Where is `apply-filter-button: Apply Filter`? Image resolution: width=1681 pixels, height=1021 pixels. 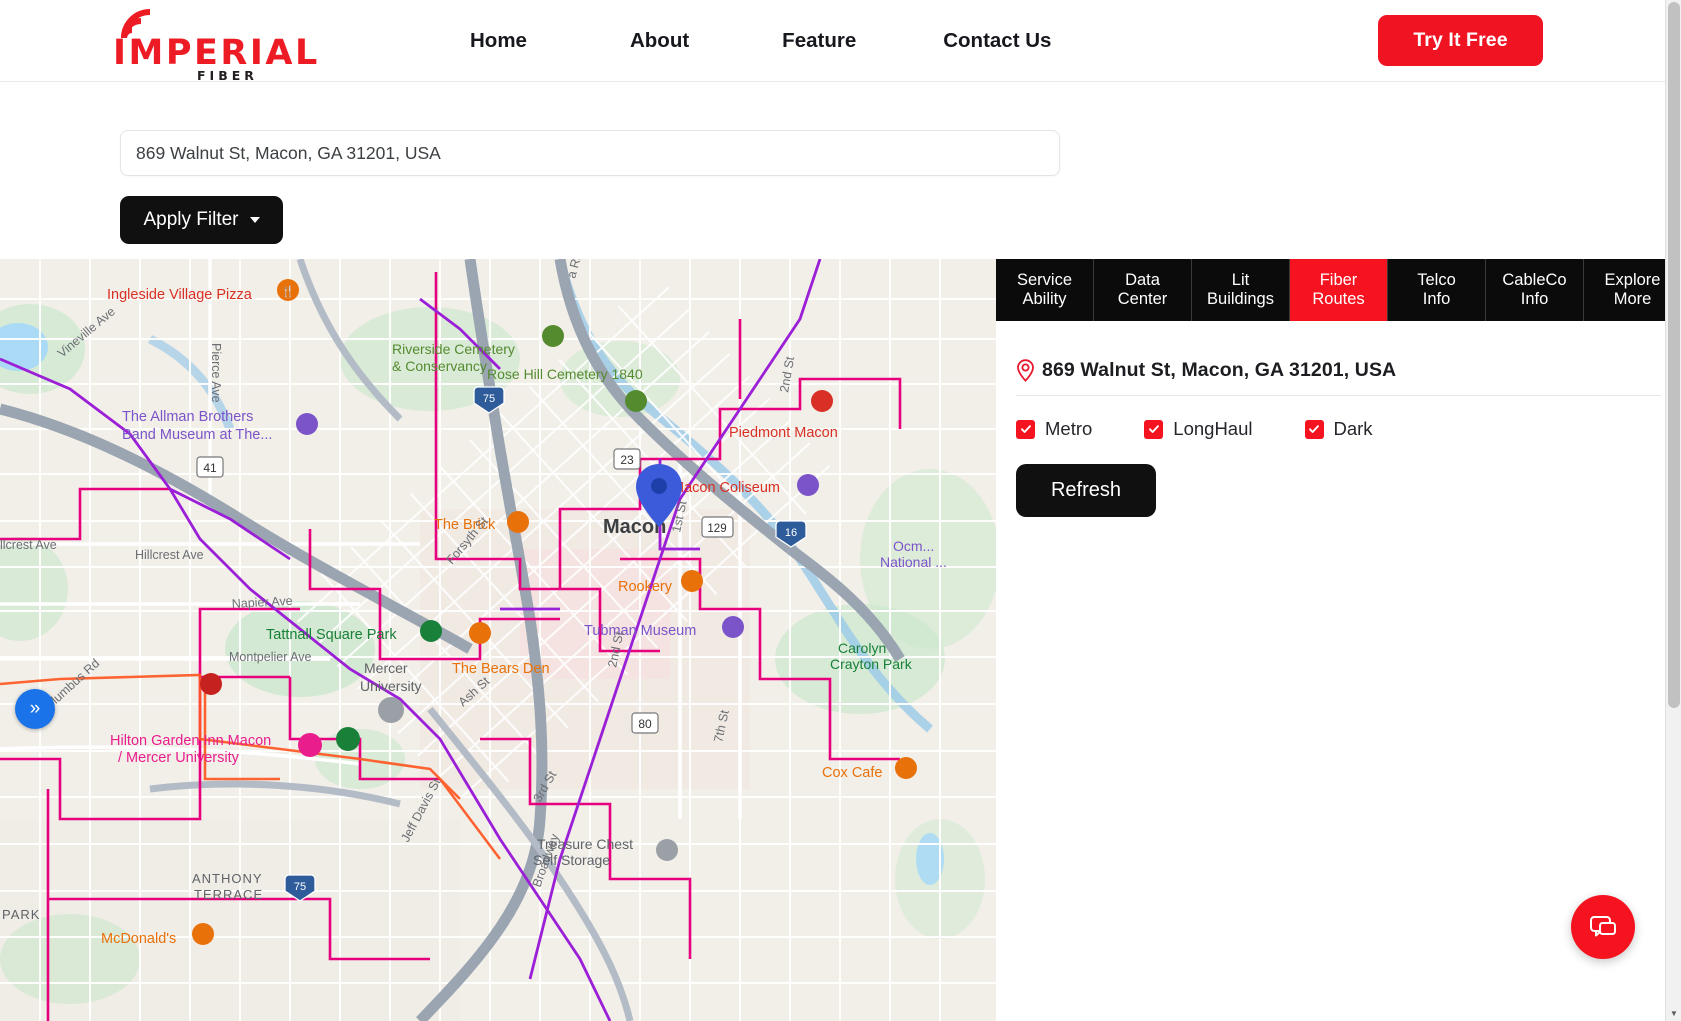
apply-filter-button: Apply Filter is located at coordinates (201, 220).